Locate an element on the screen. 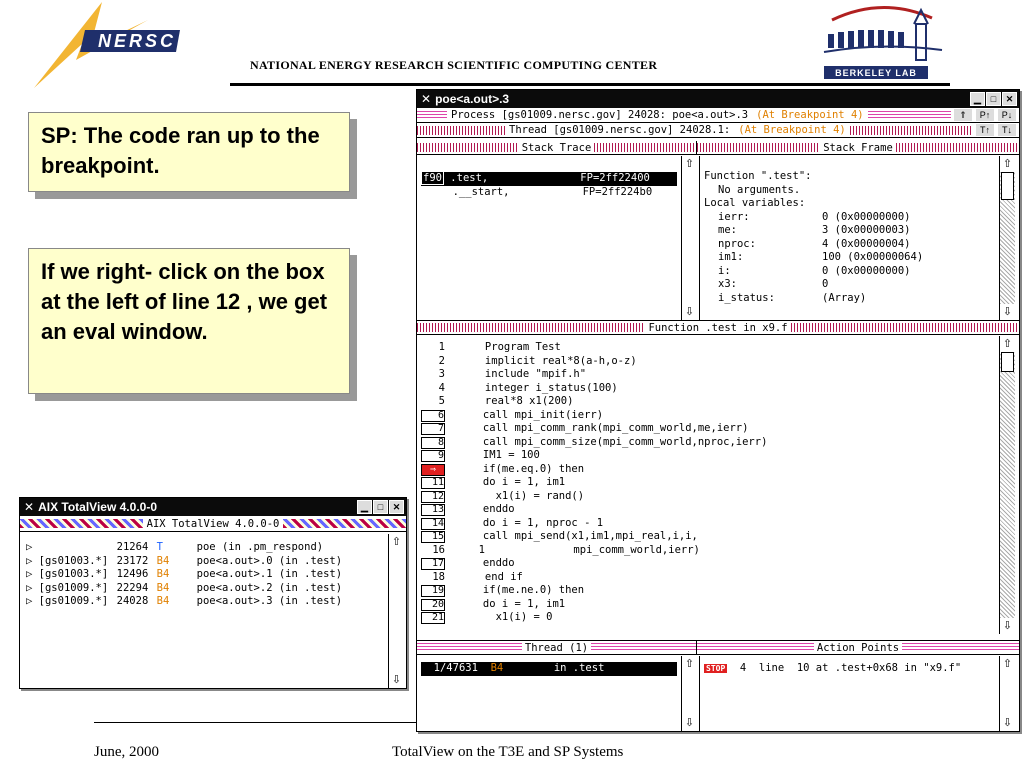  stack-frame-scrollbar: ⇧ ⇩ is located at coordinates (1007, 238).